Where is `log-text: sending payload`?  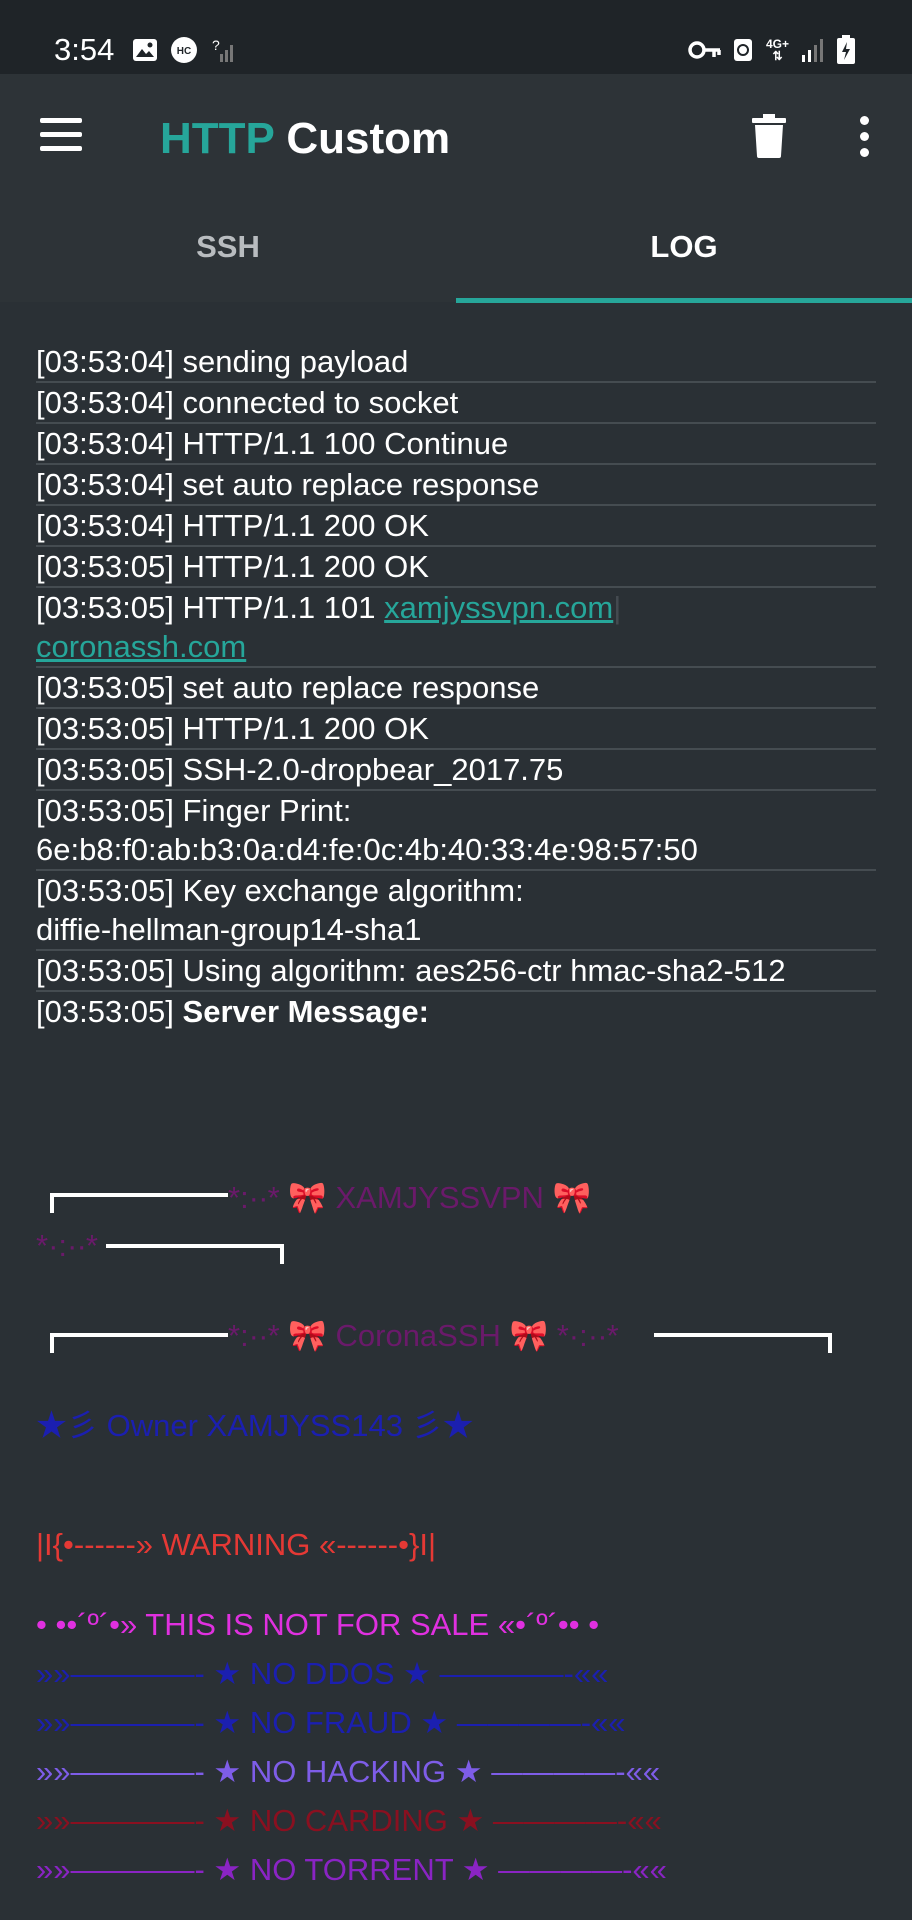 log-text: sending payload is located at coordinates (295, 361).